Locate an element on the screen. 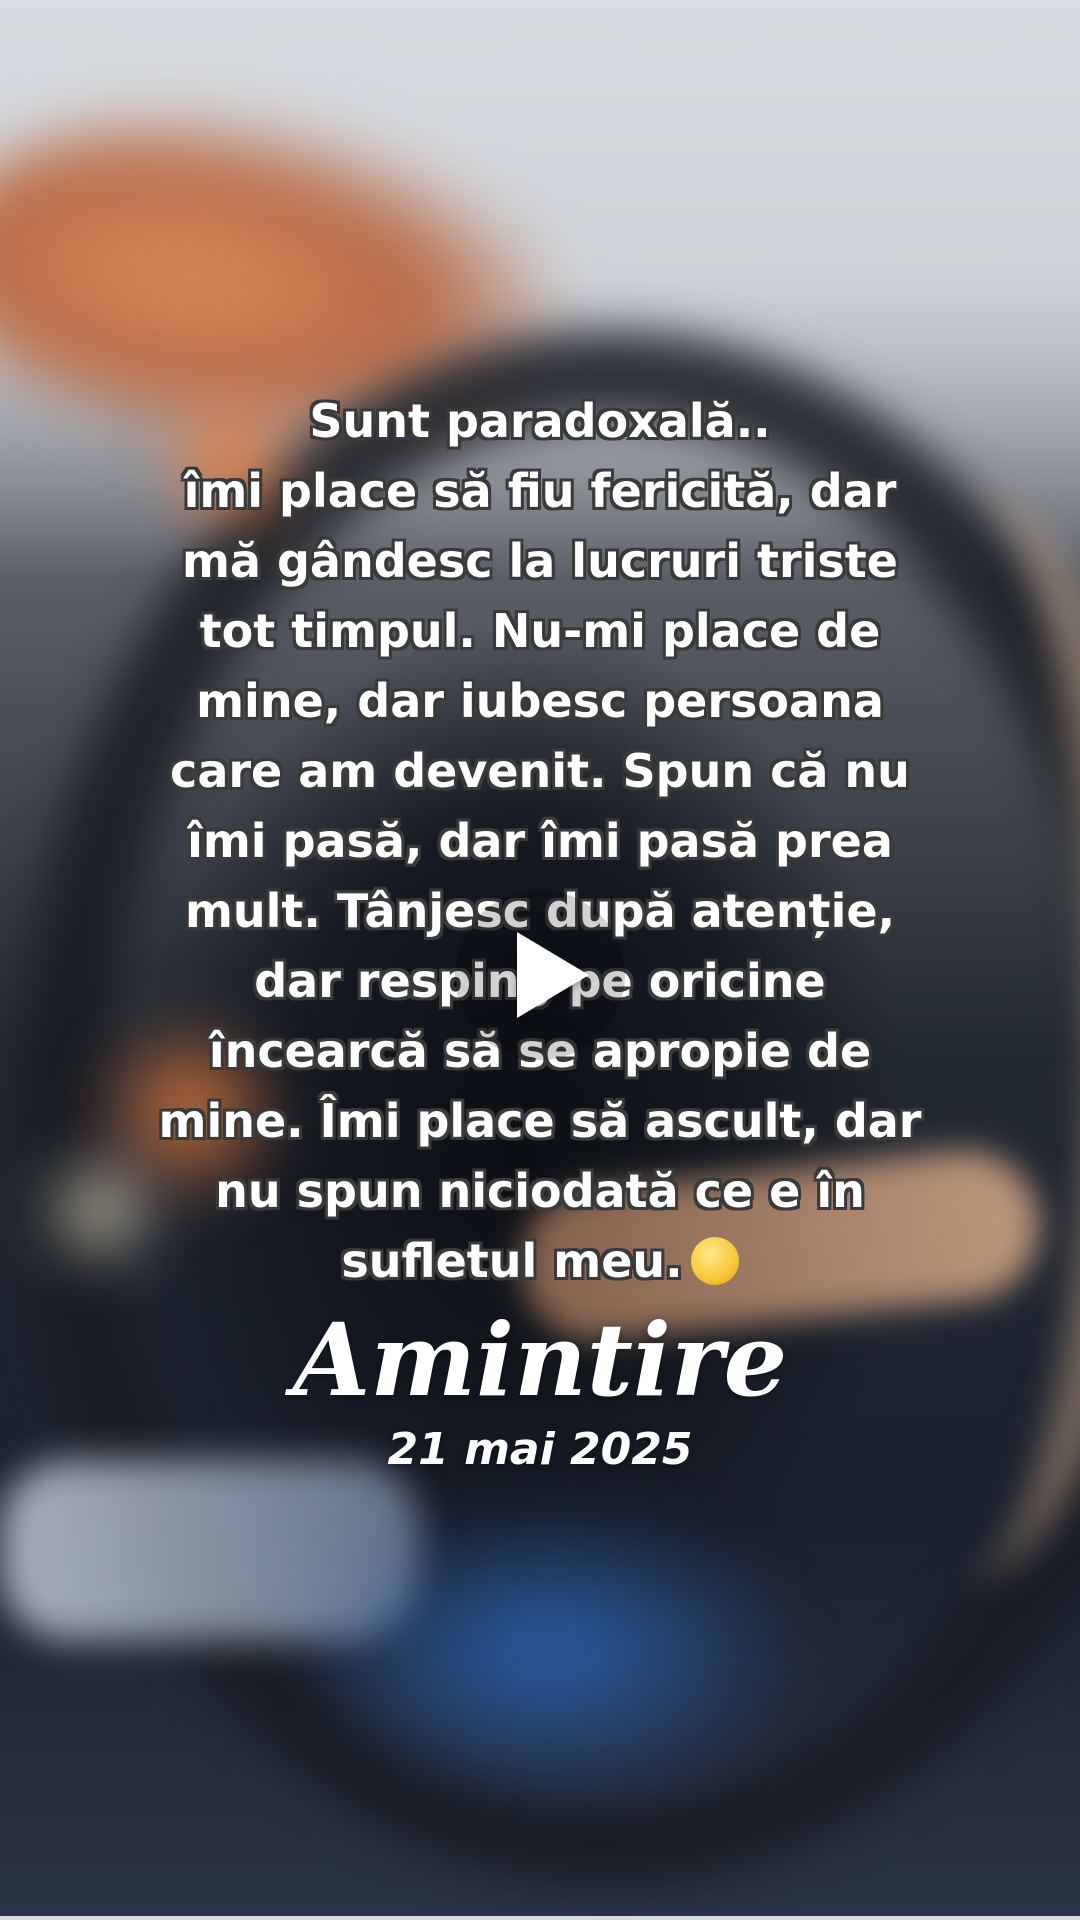  quote-line: mine, dar iubesc persoana is located at coordinates (540, 701).